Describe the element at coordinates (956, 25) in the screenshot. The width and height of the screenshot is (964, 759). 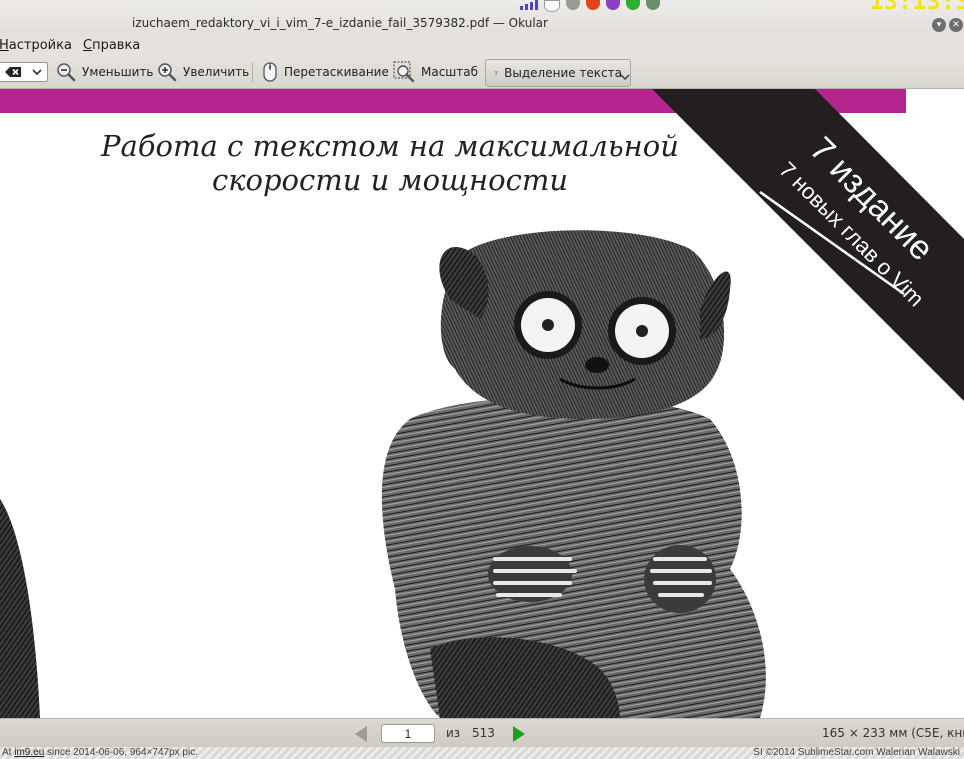
I see `window-close-icon: ✕` at that location.